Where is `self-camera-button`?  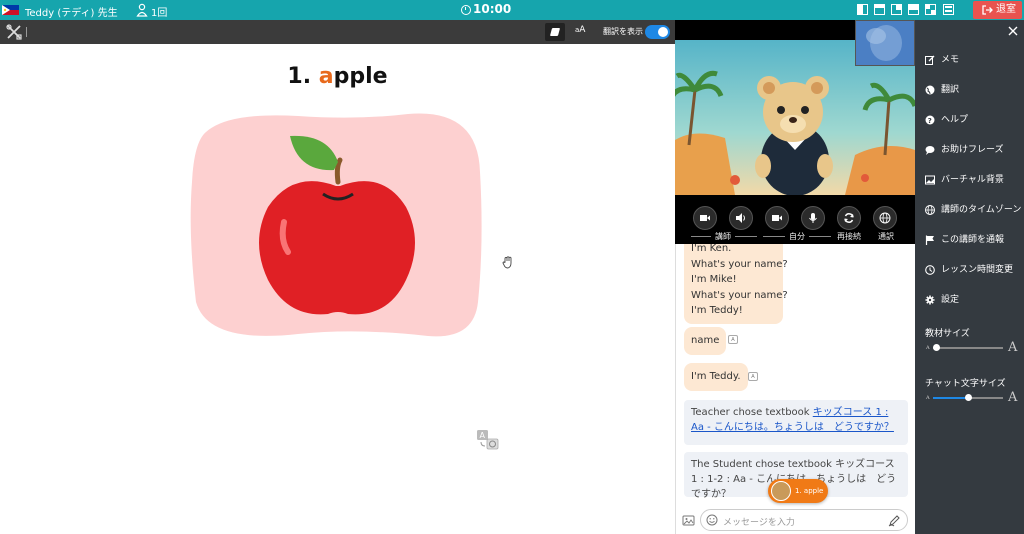 self-camera-button is located at coordinates (777, 218).